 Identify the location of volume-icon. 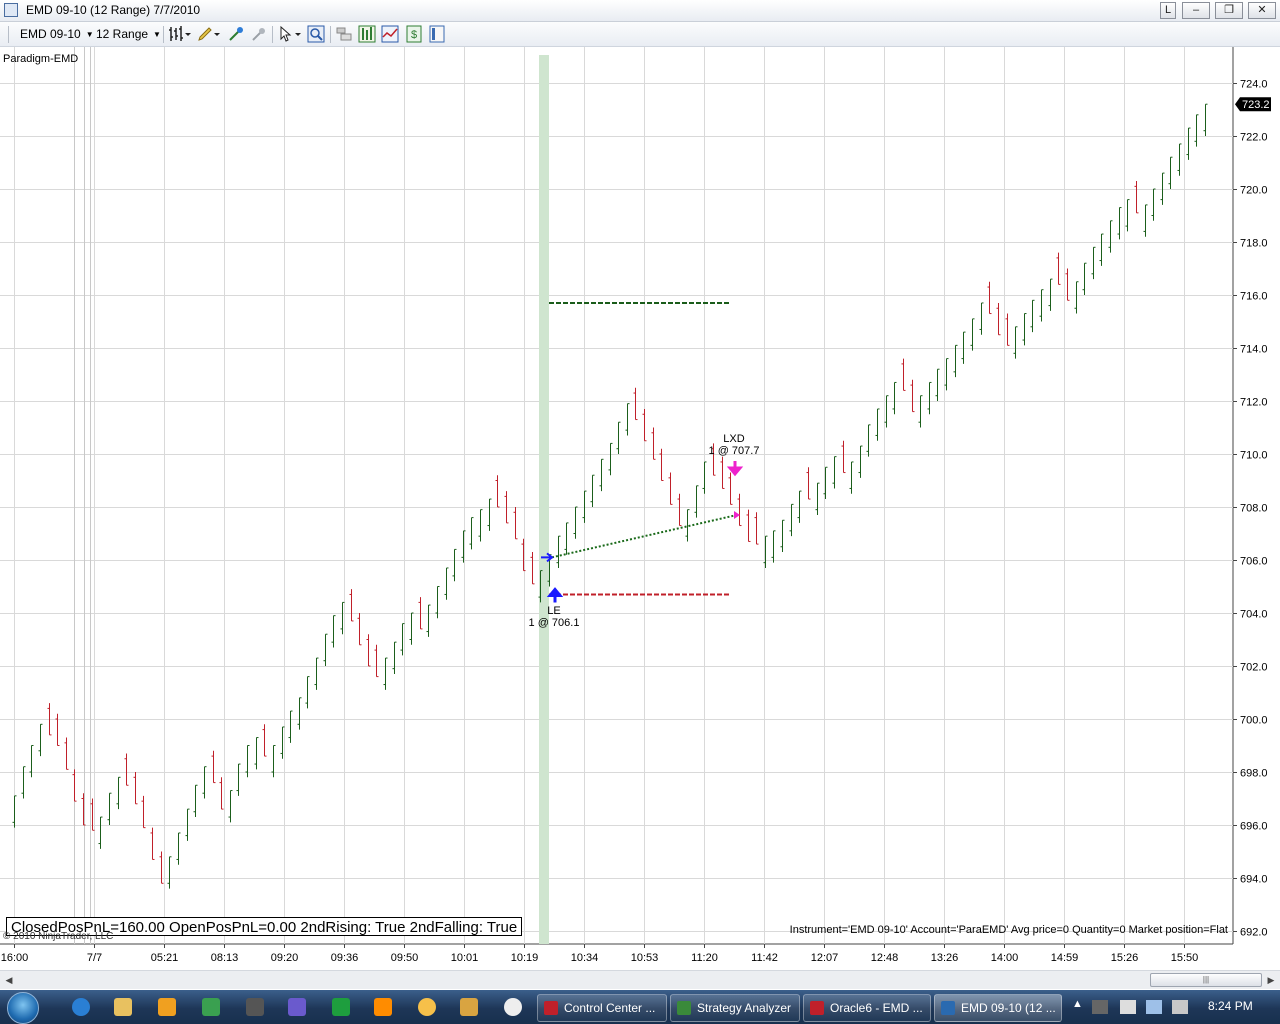
(1180, 1007).